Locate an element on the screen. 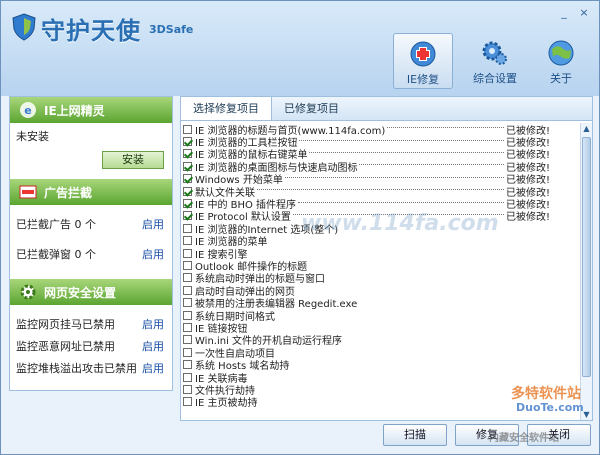 Image resolution: width=600 pixels, height=455 pixels. app-title: 守护天使 is located at coordinates (91, 31).